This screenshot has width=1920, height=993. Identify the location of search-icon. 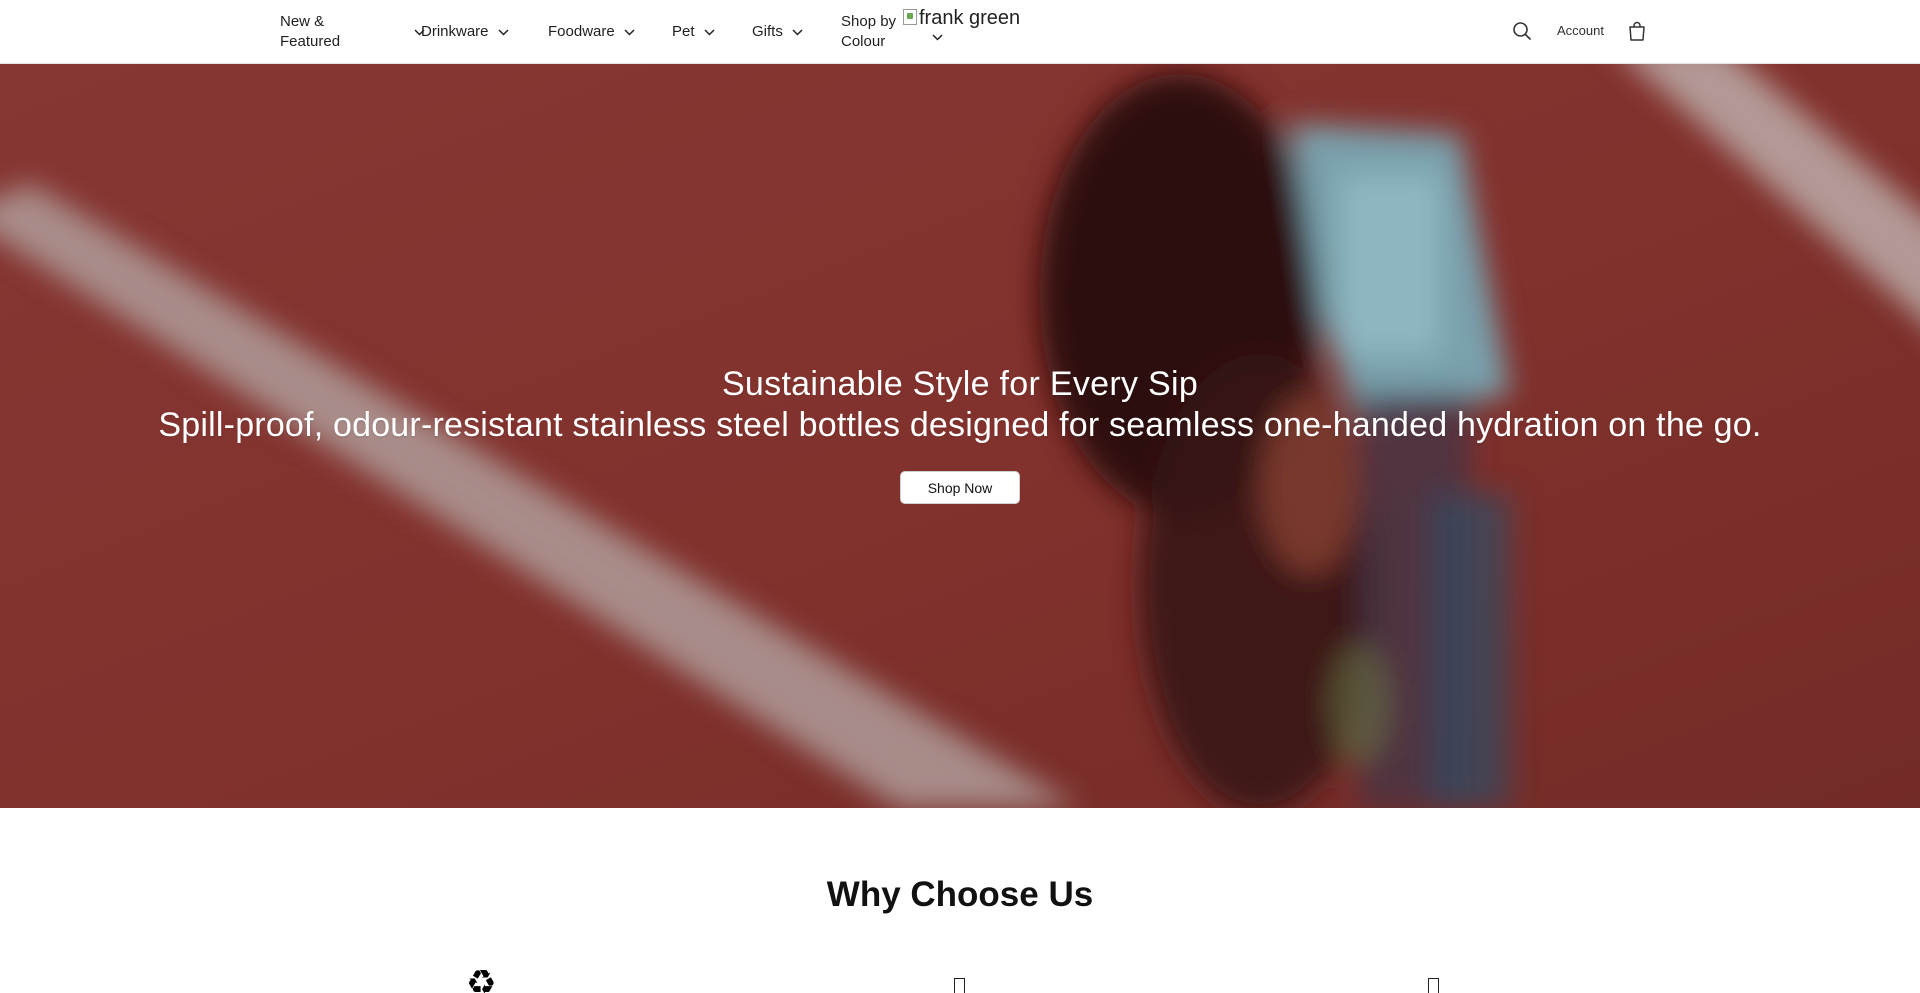
(1523, 32).